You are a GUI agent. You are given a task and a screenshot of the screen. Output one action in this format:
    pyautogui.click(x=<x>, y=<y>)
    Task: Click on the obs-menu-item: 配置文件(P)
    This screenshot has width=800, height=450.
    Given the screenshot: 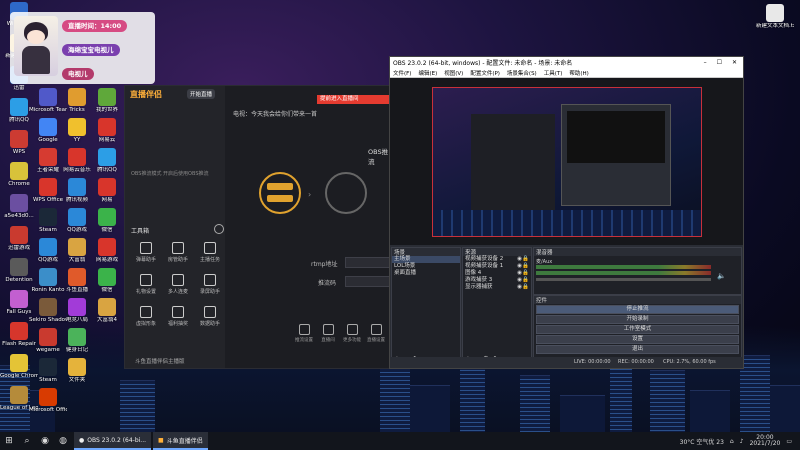 What is the action you would take?
    pyautogui.click(x=485, y=73)
    